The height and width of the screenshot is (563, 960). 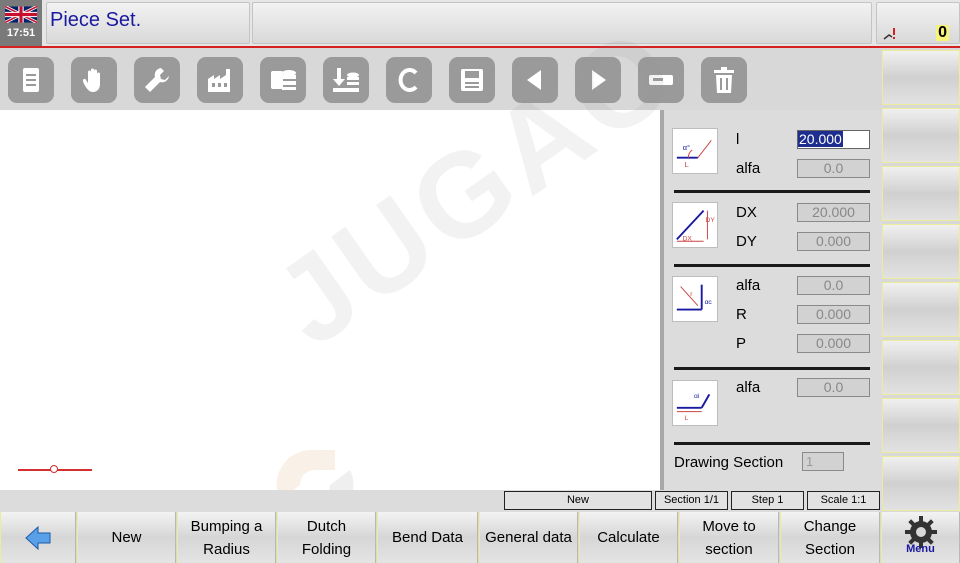 What do you see at coordinates (843, 500) in the screenshot?
I see `status-scale: Scale 1:1` at bounding box center [843, 500].